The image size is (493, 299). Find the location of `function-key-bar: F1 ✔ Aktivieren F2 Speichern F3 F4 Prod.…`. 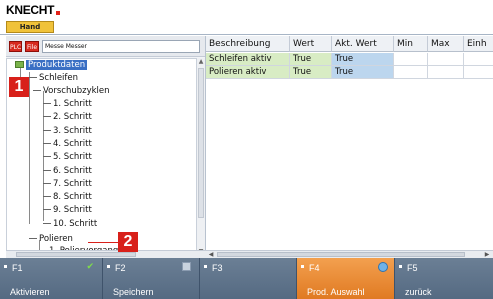

function-key-bar: F1 ✔ Aktivieren F2 Speichern F3 F4 Prod.… is located at coordinates (246, 278).